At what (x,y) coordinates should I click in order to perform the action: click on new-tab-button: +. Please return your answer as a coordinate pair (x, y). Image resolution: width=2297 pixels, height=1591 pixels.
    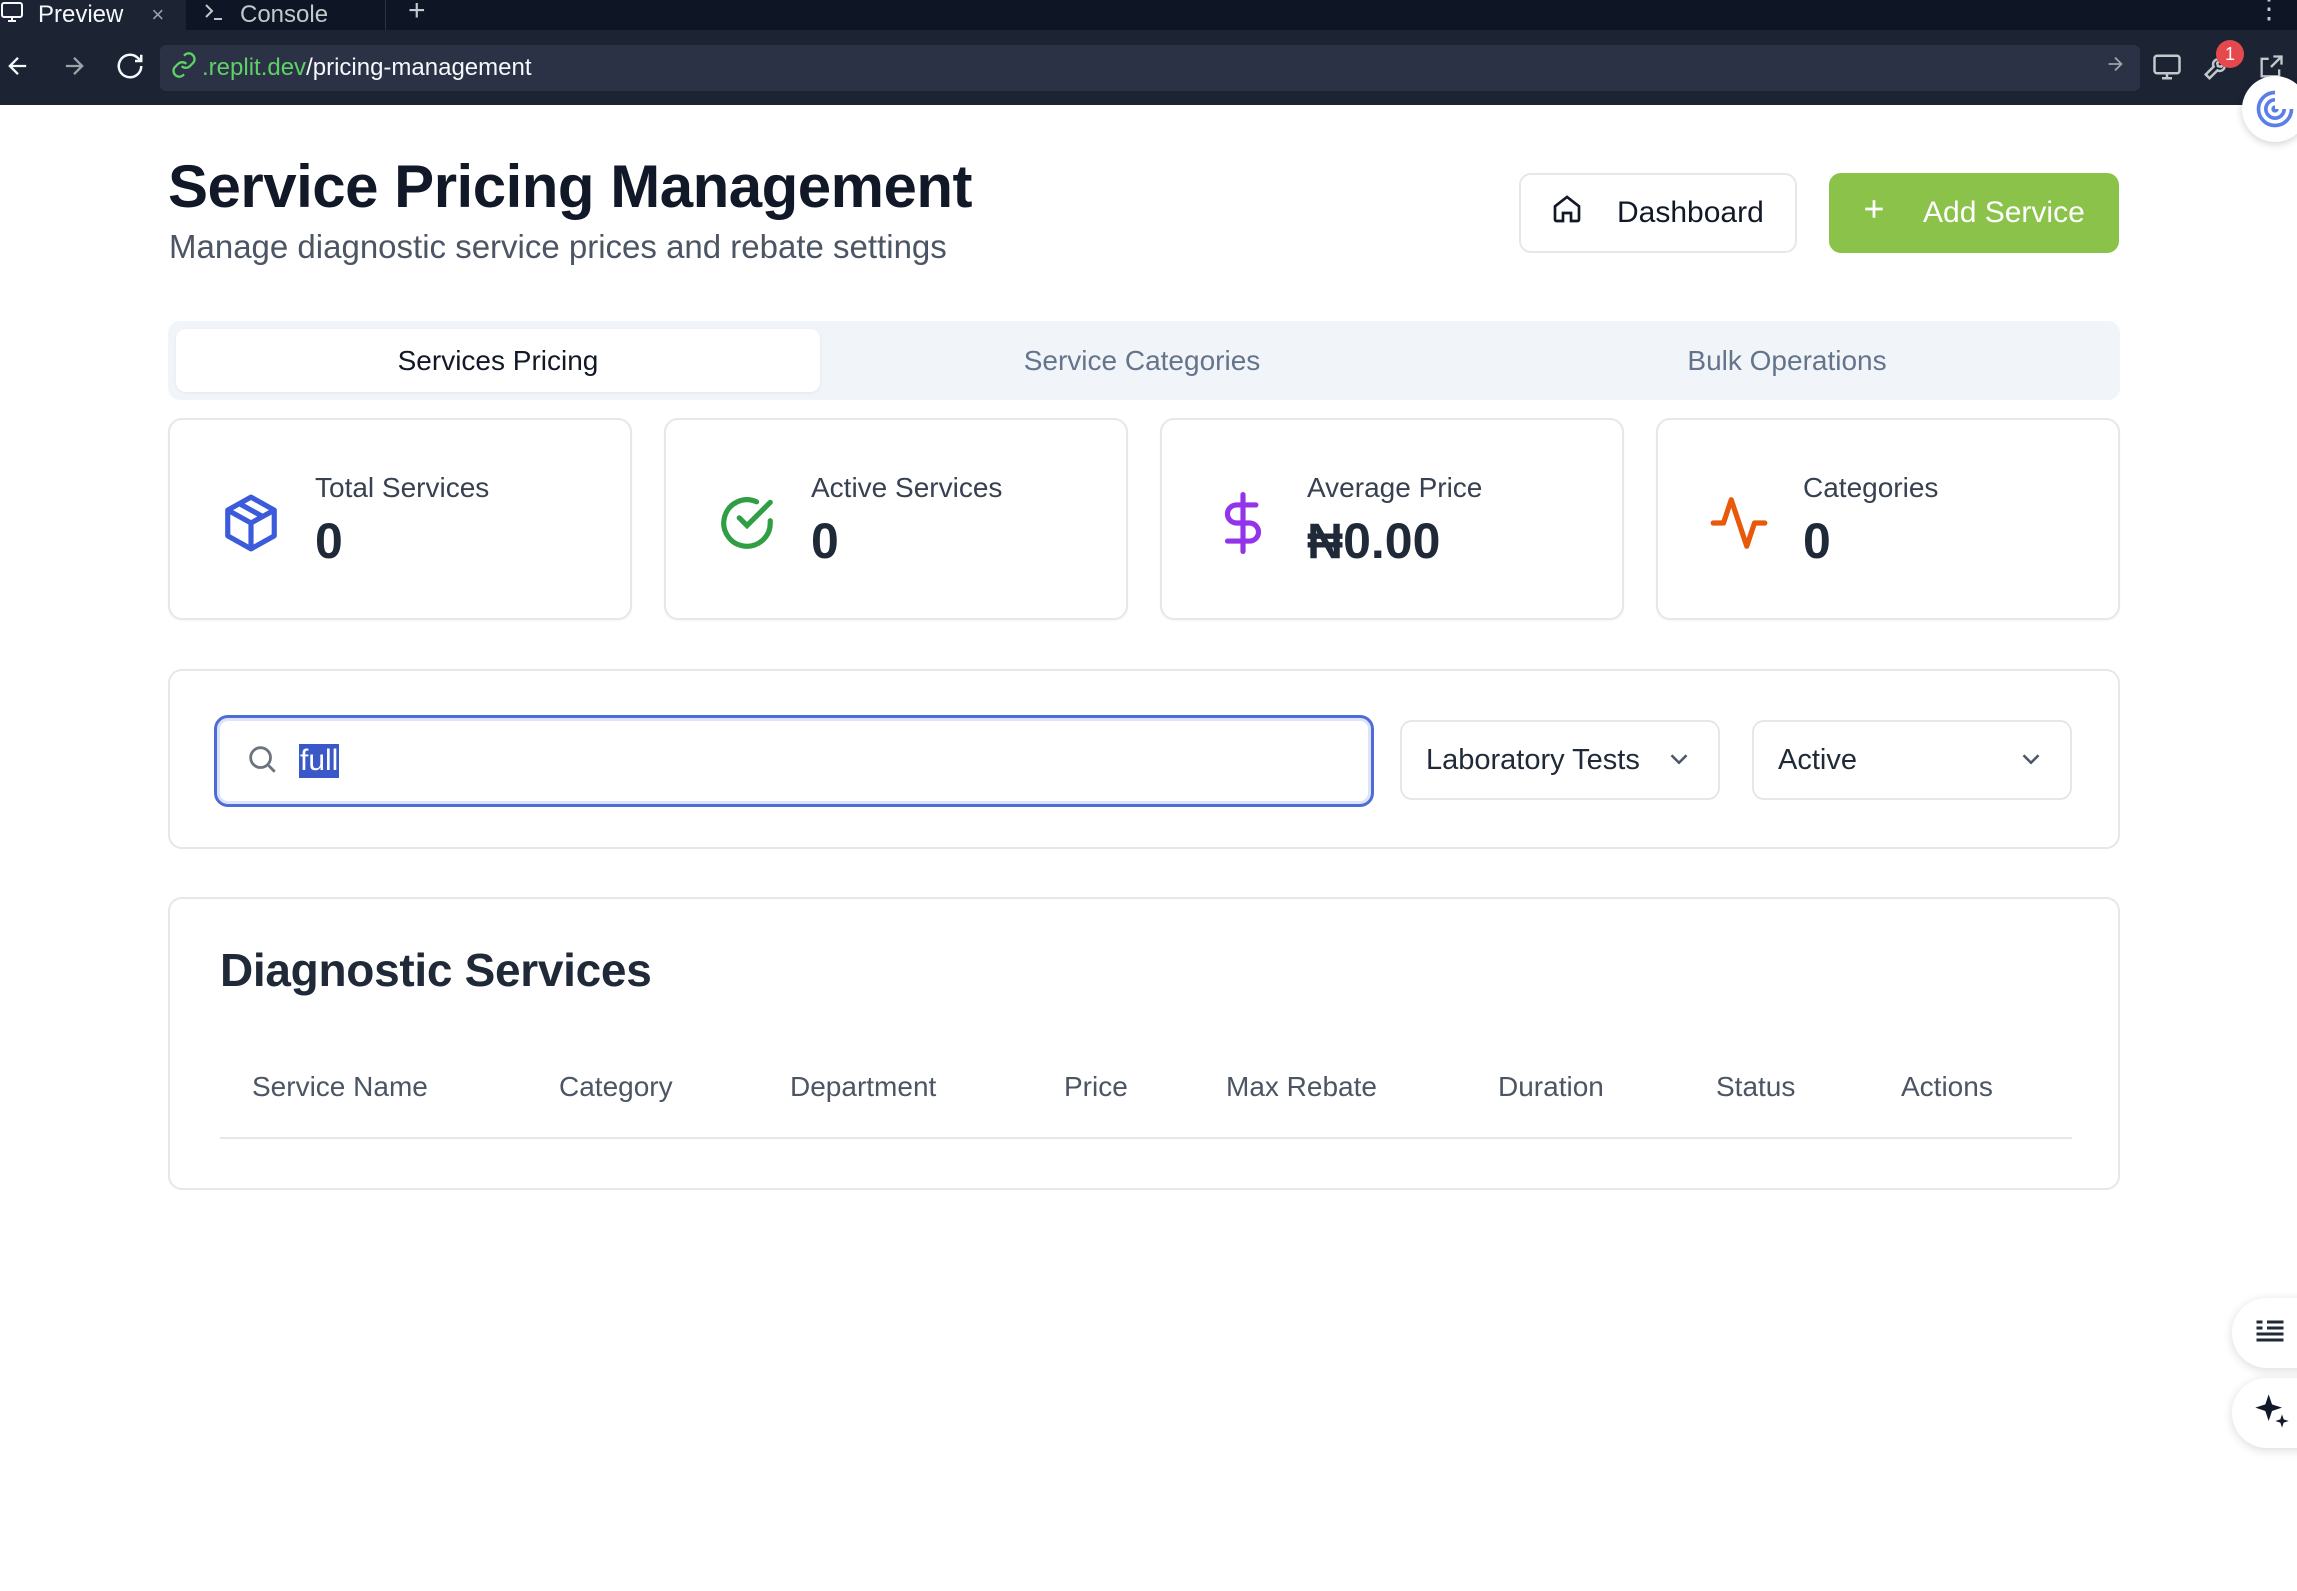
    Looking at the image, I should click on (417, 14).